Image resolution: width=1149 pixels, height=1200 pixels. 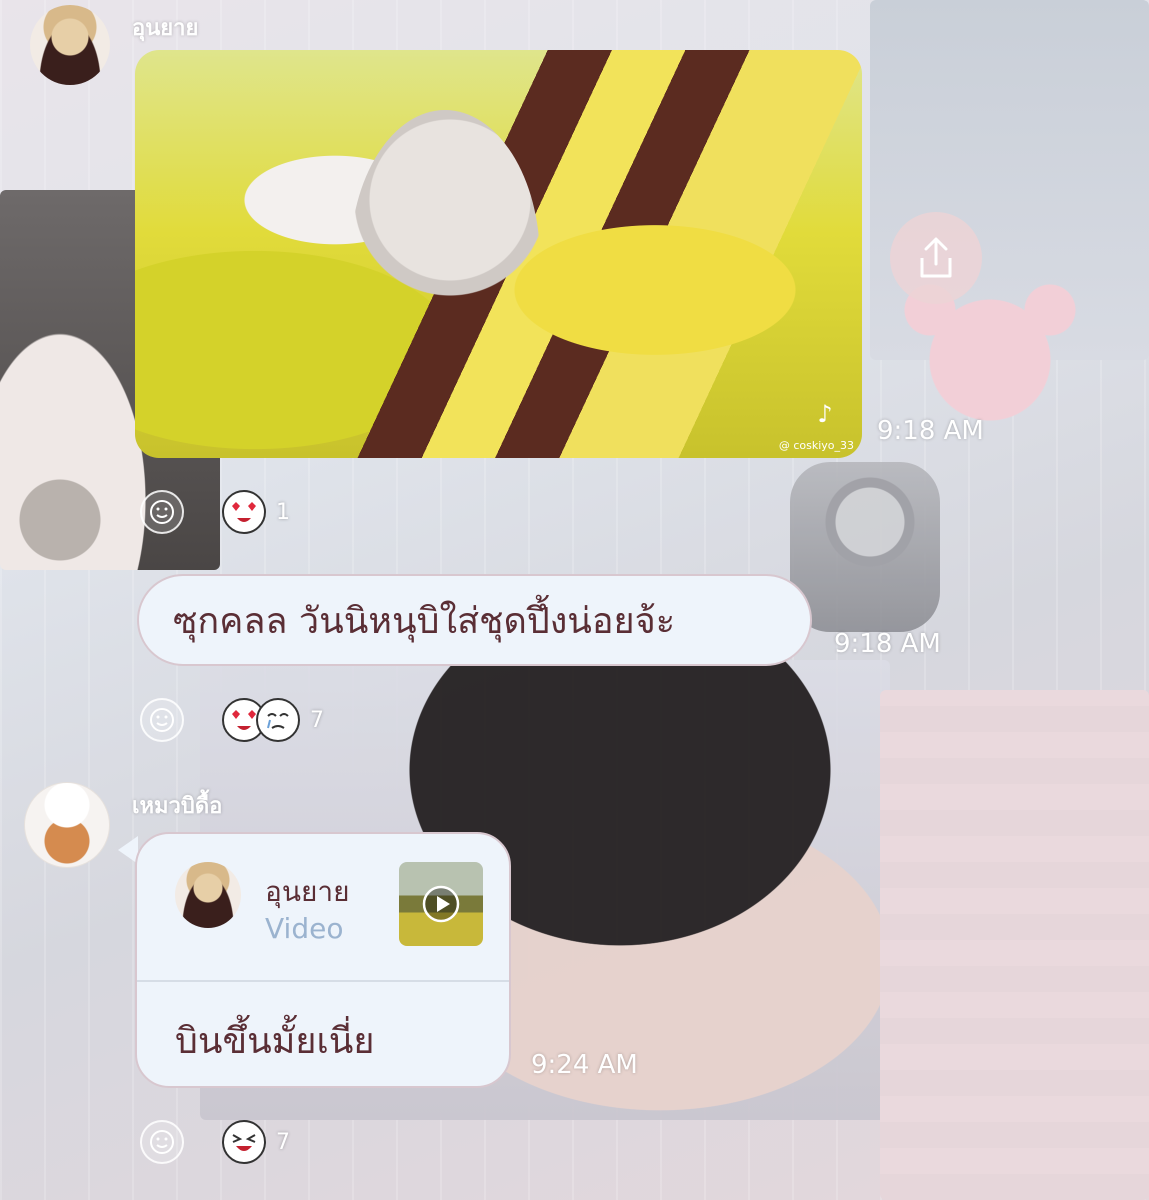 I want to click on sender-name: เหมวบิดื้อ, so click(x=177, y=806).